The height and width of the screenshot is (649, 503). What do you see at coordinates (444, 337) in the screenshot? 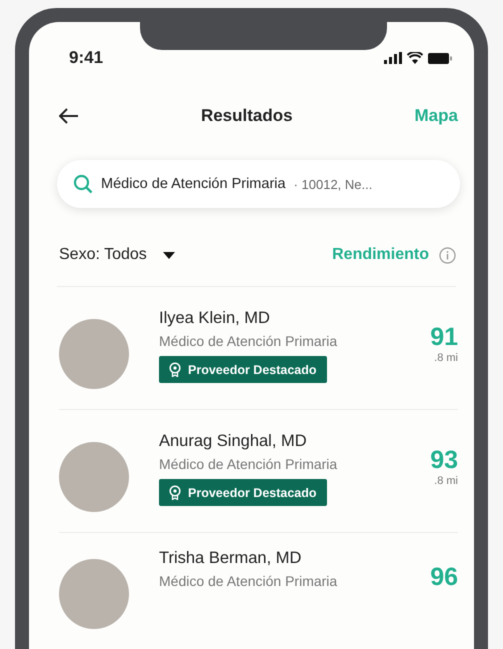
I see `doctor-score: 91` at bounding box center [444, 337].